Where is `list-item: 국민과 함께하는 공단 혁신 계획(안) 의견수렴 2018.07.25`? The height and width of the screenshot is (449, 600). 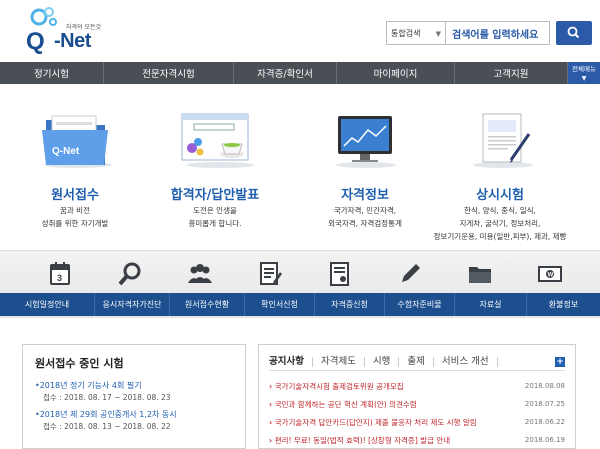
list-item: 국민과 함께하는 공단 혁신 계획(안) 의견수렴 2018.07.25 is located at coordinates (417, 404).